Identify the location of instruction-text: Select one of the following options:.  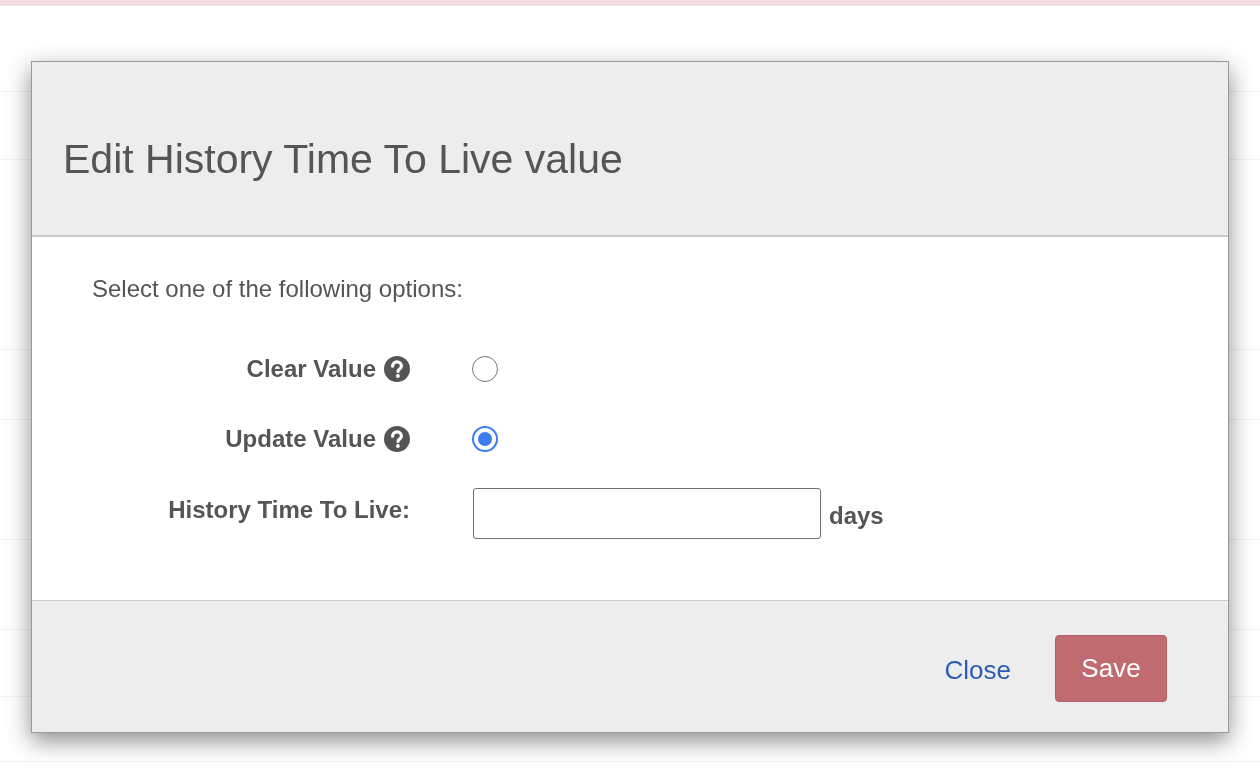
(277, 288).